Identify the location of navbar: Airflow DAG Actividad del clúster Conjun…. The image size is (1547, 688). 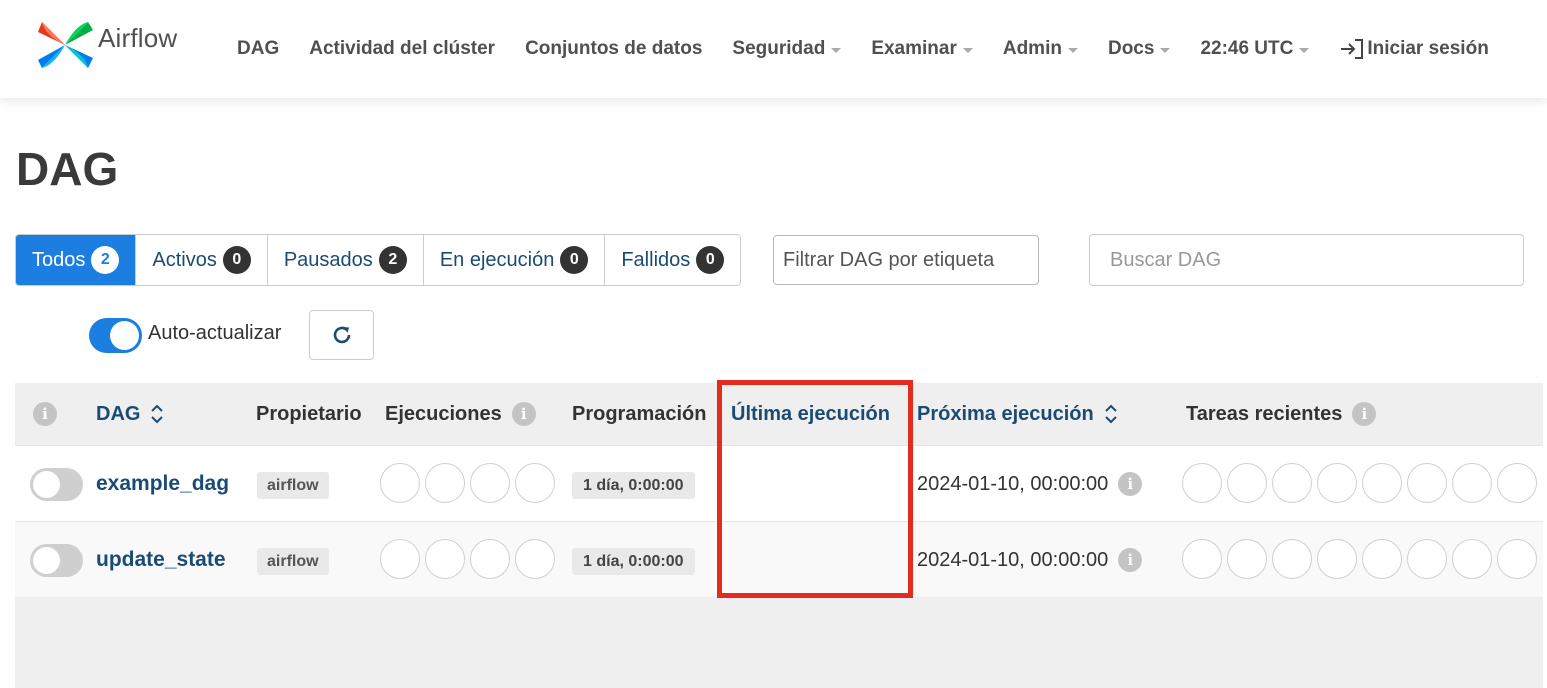
(773, 49).